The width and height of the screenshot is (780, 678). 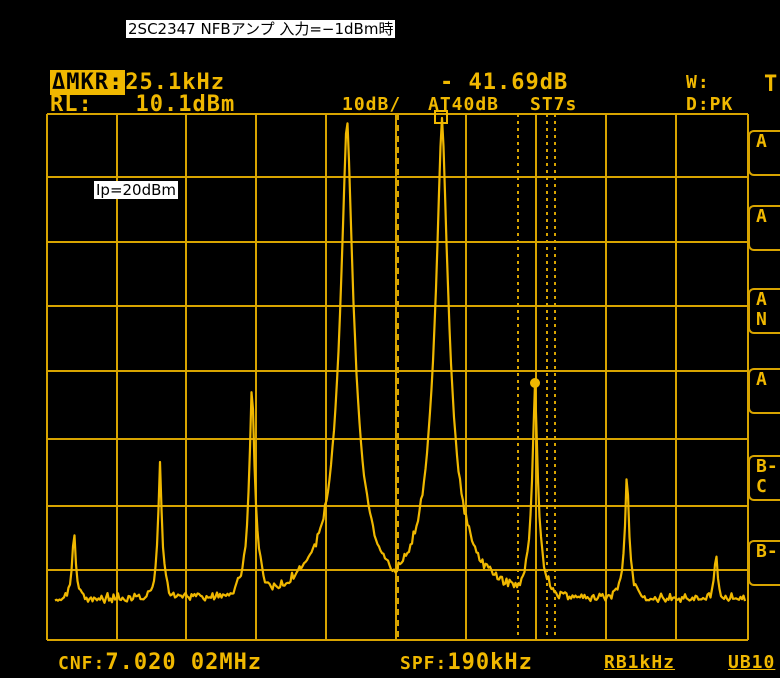 What do you see at coordinates (136, 190) in the screenshot?
I see `ip-annotation: Ip=20dBm` at bounding box center [136, 190].